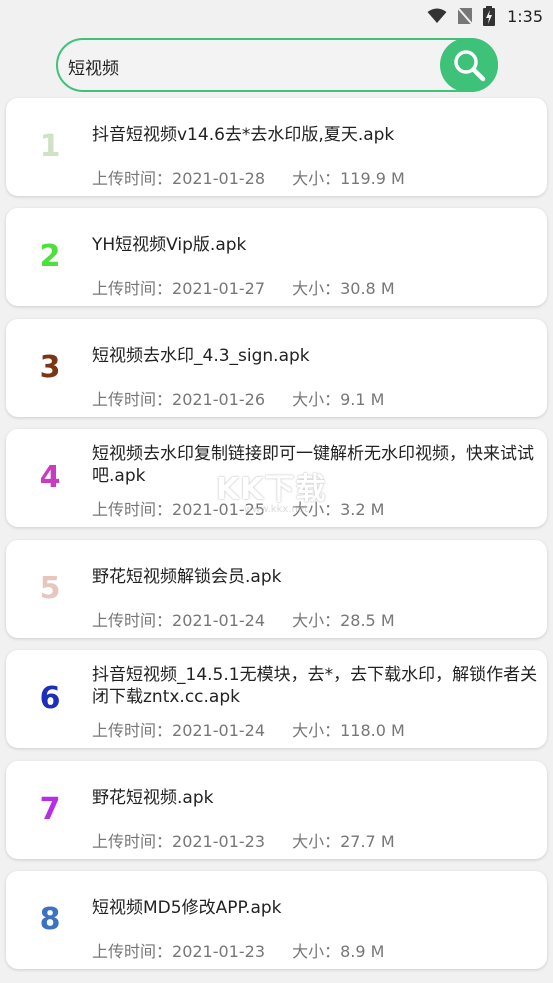  I want to click on search-button, so click(469, 65).